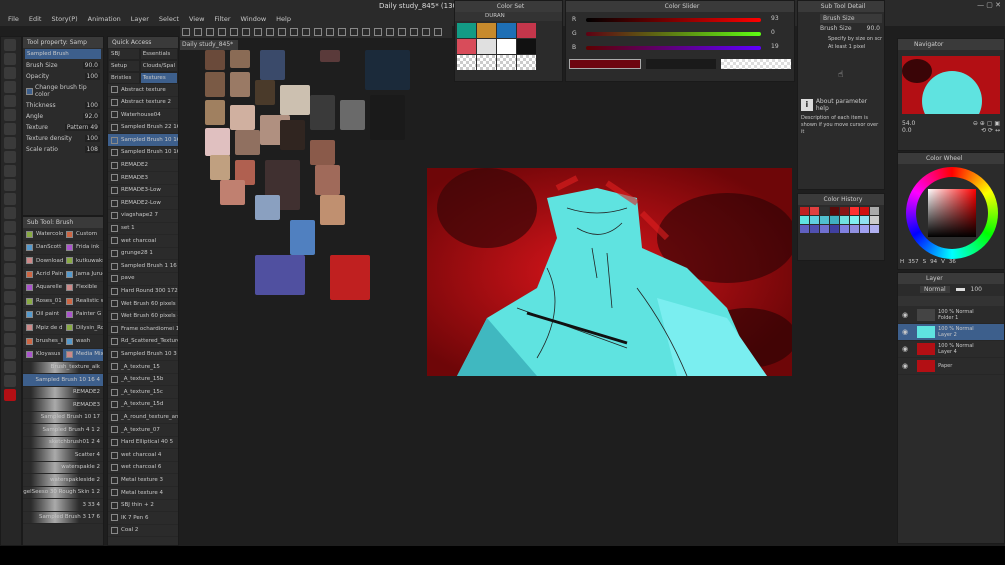 The width and height of the screenshot is (1005, 565). Describe the element at coordinates (35, 19) in the screenshot. I see `menu-item: Edit` at that location.